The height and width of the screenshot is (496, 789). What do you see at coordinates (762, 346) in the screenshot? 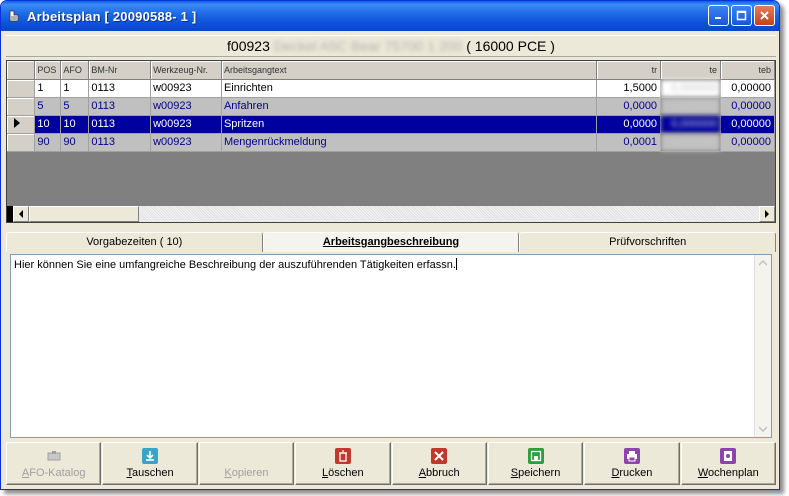
I see `description-vertical-scrollbar` at bounding box center [762, 346].